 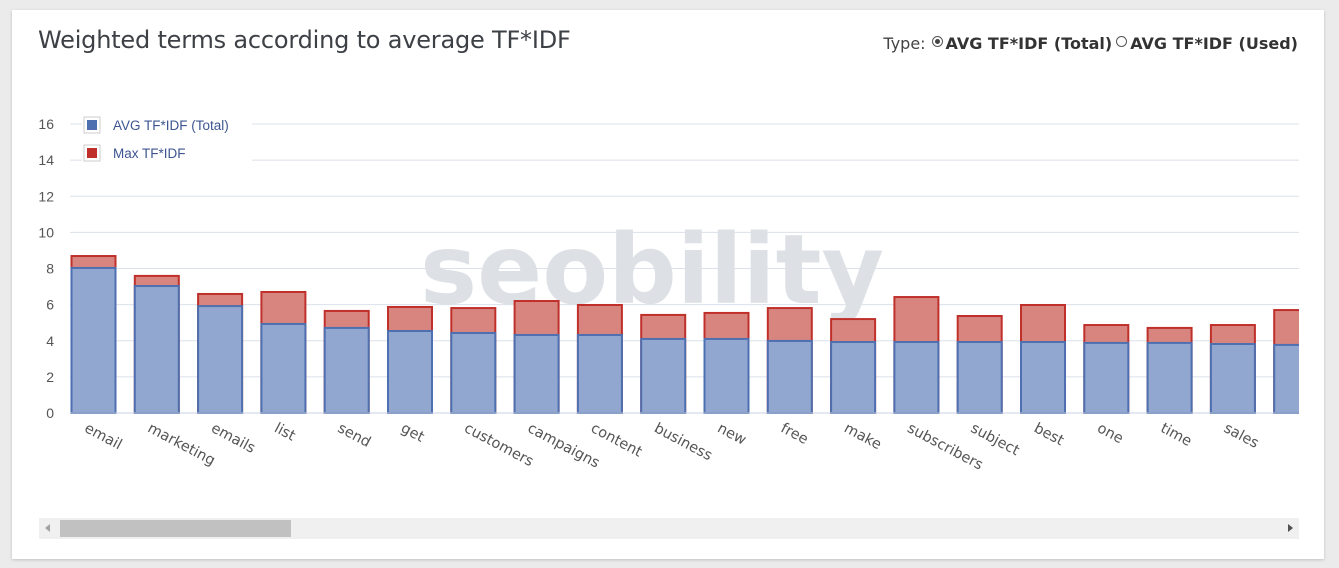 I want to click on x-tick-label: customers, so click(x=498, y=445).